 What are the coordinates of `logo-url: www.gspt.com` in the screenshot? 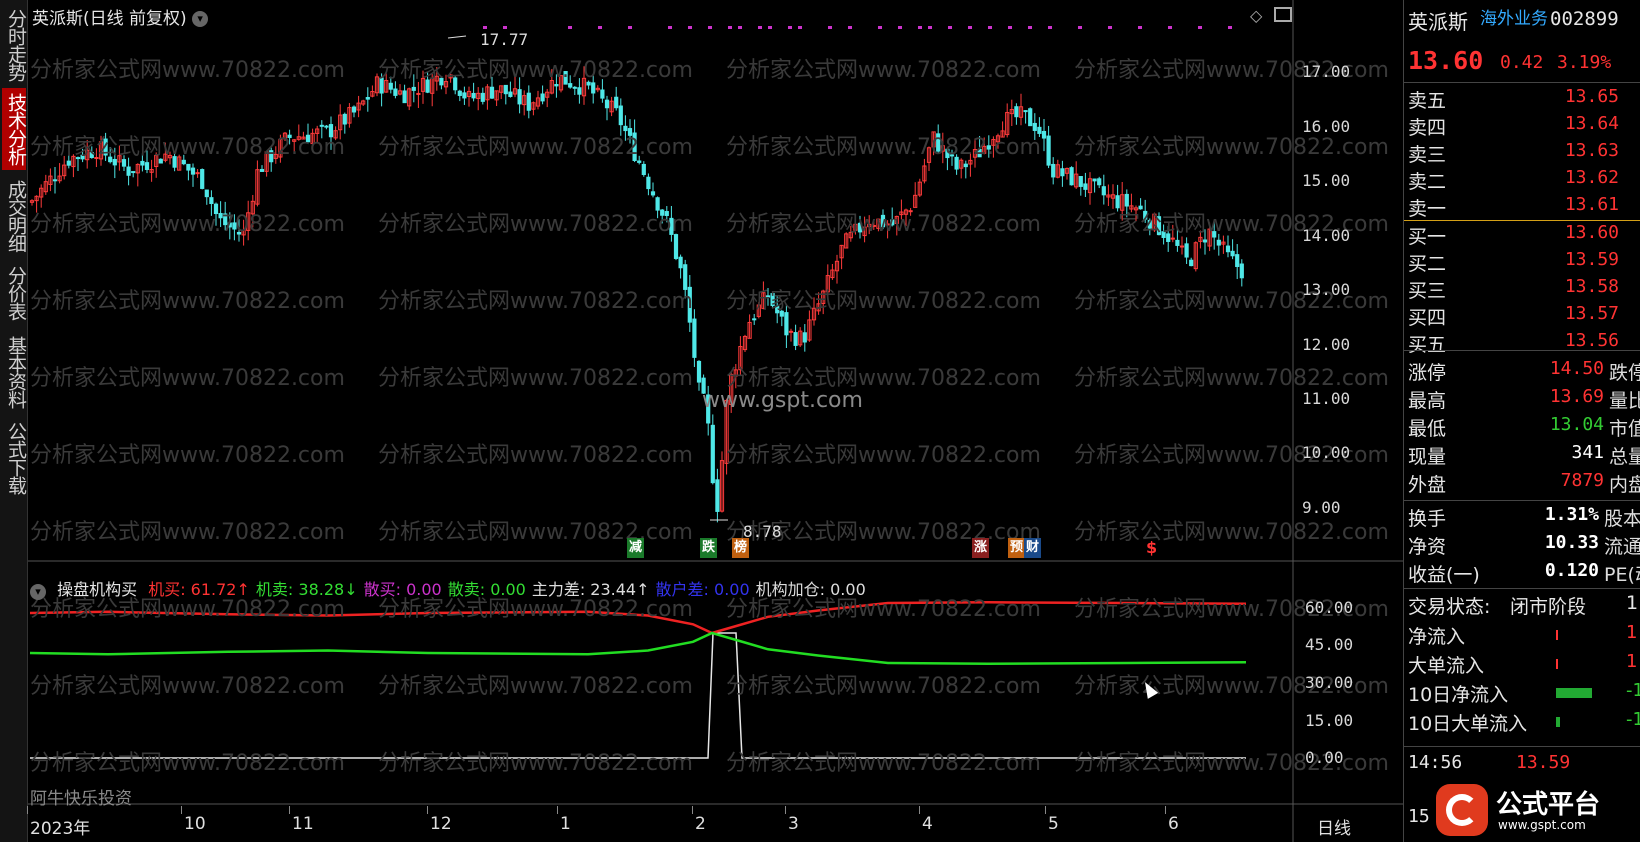 It's located at (1542, 825).